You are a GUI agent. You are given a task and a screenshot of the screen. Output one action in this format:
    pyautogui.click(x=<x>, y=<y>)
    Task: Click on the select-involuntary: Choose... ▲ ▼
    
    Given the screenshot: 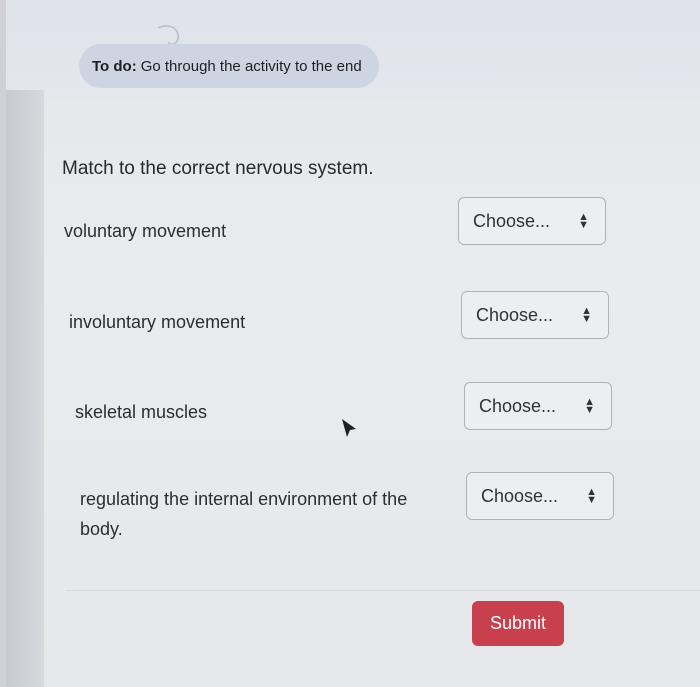 What is the action you would take?
    pyautogui.click(x=535, y=315)
    